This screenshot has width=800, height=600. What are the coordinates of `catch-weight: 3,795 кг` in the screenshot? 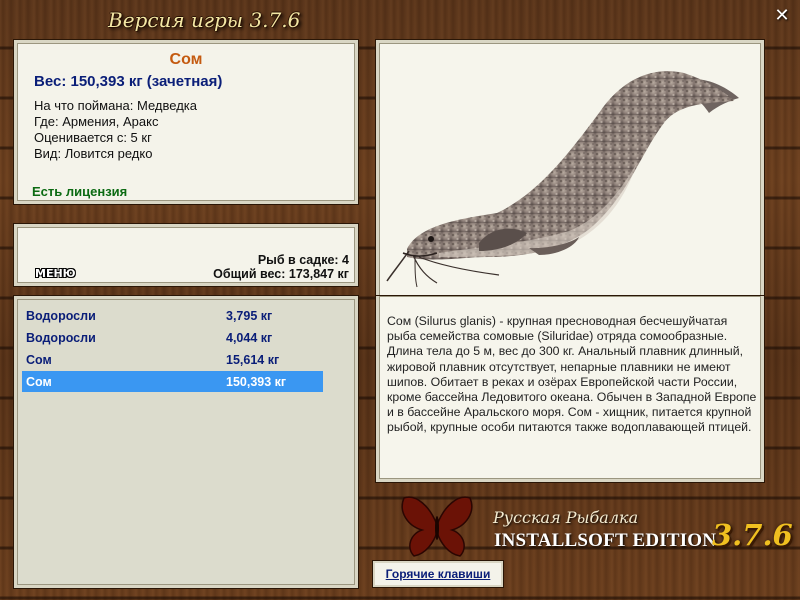 It's located at (249, 316).